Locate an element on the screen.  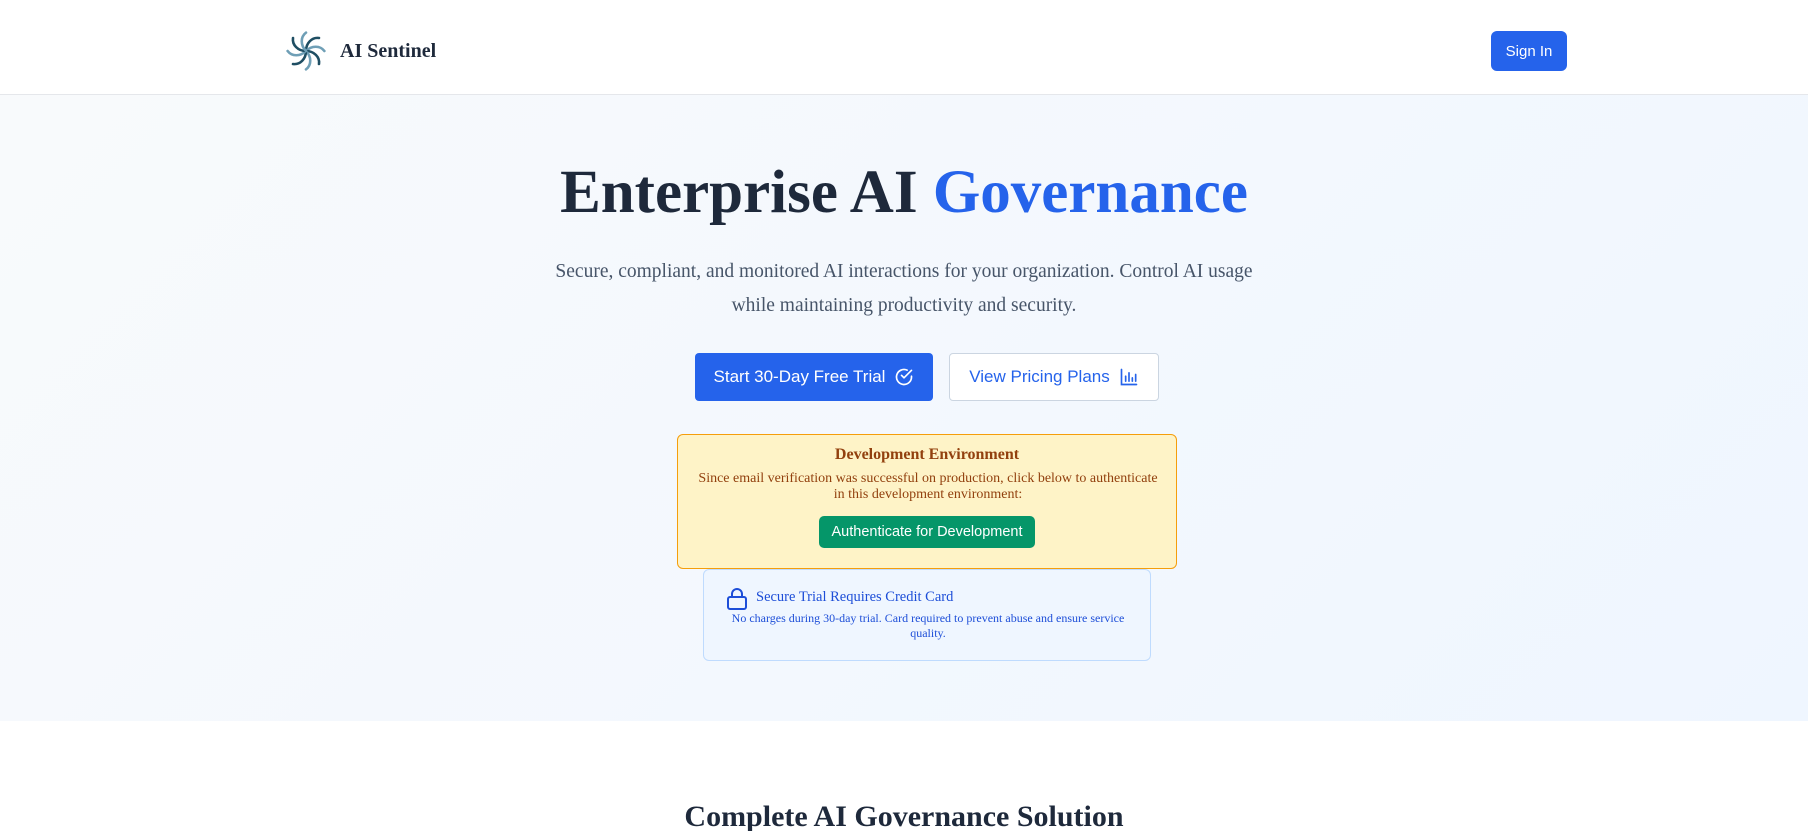
dev-notice-title: Development Environment is located at coordinates (927, 454).